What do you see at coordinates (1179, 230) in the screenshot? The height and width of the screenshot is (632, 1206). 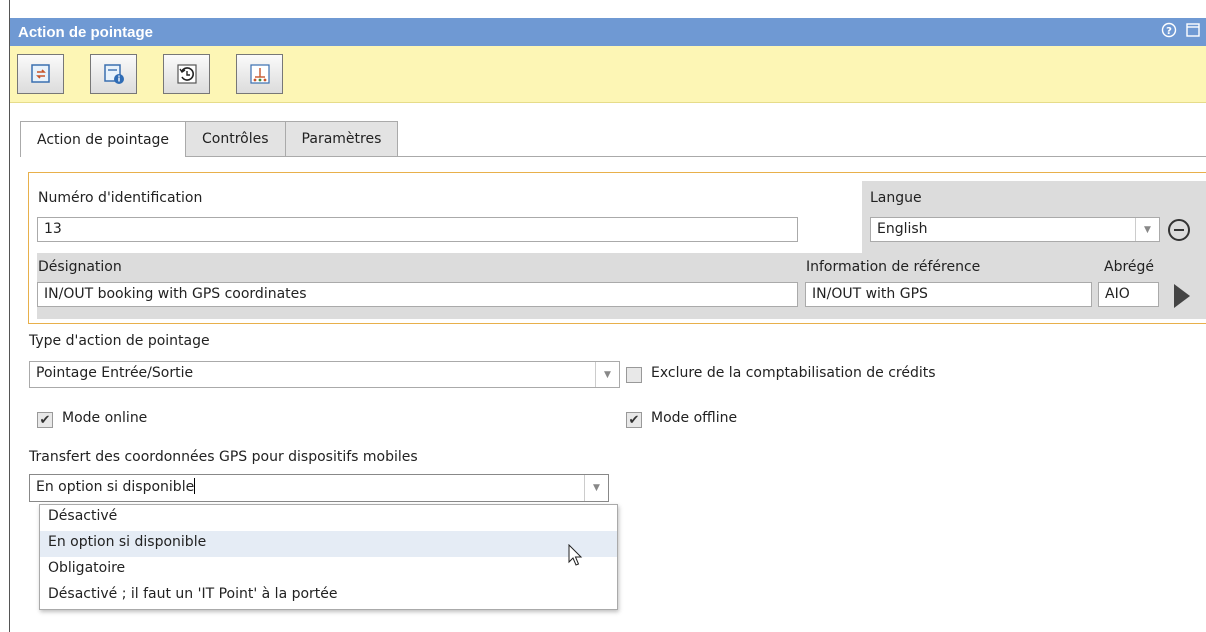 I see `remove-language-icon` at bounding box center [1179, 230].